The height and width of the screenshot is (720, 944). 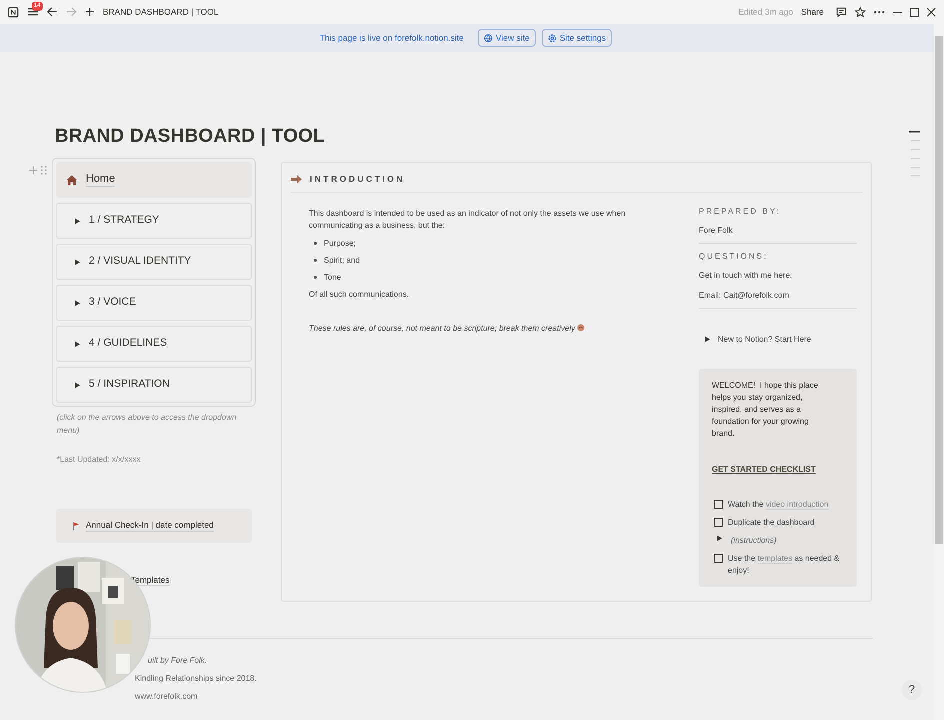 I want to click on comment-icon, so click(x=841, y=12).